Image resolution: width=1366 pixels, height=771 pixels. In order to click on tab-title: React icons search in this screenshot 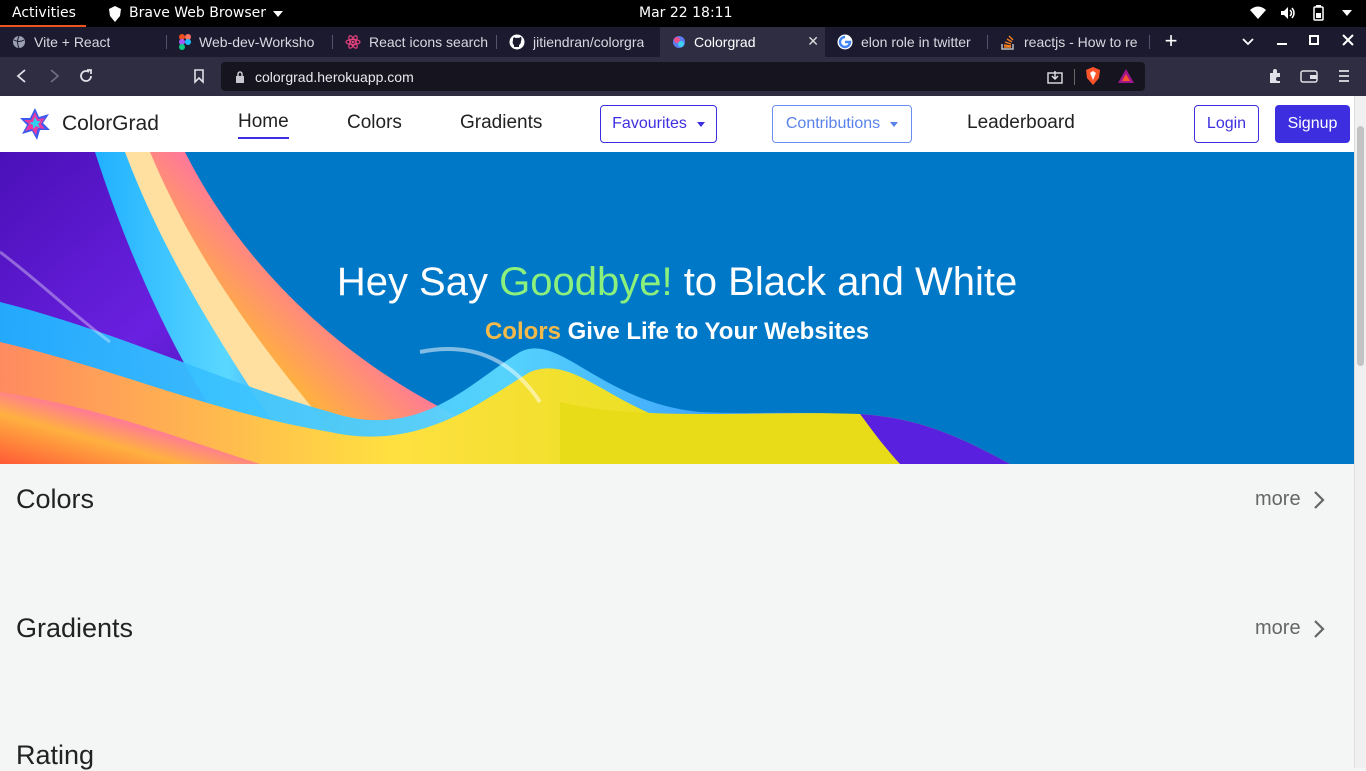, I will do `click(429, 42)`.